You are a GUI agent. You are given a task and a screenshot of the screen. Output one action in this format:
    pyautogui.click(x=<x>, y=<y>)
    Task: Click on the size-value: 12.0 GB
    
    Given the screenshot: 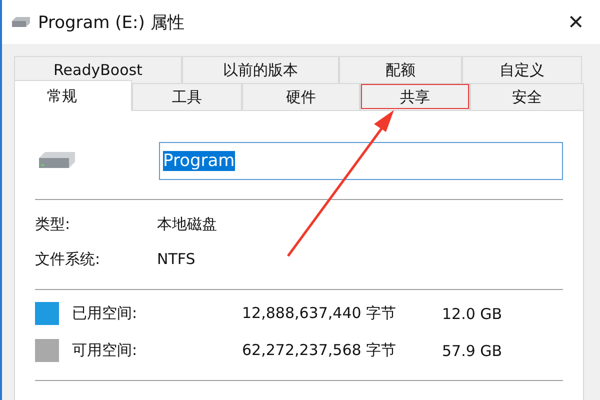 What is the action you would take?
    pyautogui.click(x=473, y=313)
    